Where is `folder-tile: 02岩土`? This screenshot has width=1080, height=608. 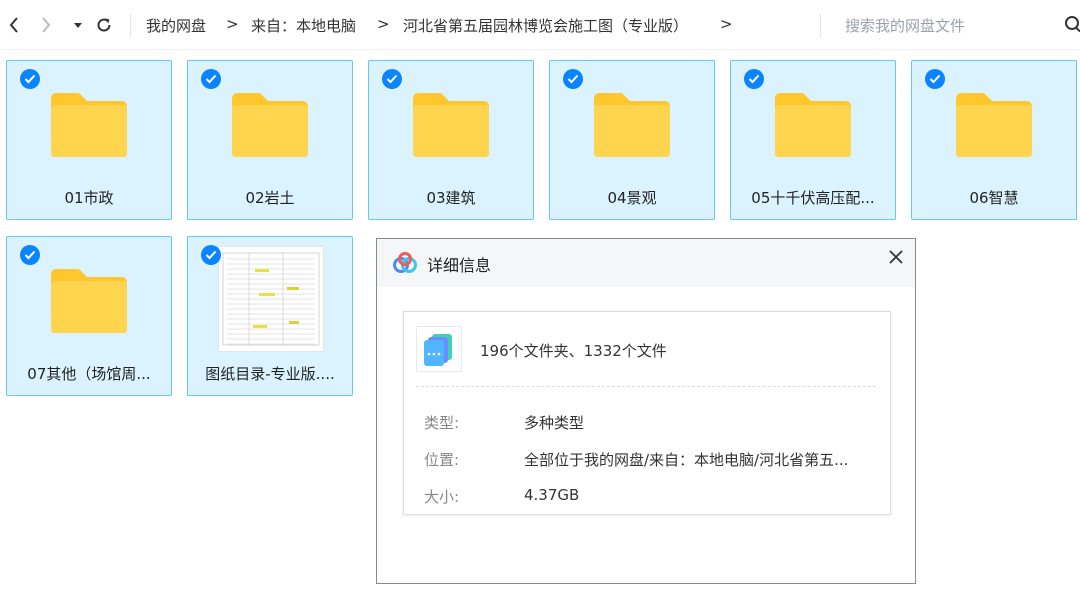 folder-tile: 02岩土 is located at coordinates (270, 140).